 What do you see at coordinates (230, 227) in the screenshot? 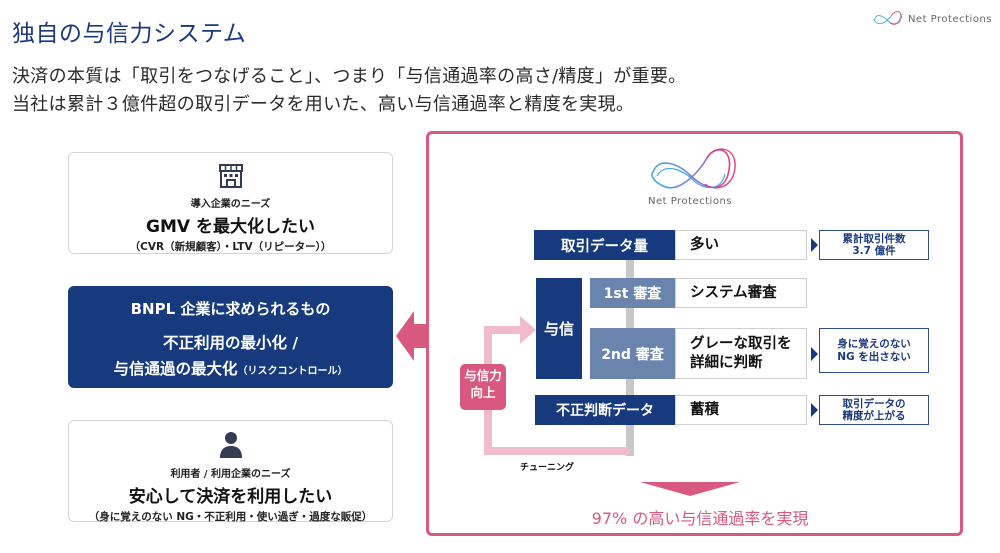
I see `merchant-needs-headline: GMV を最大化したい` at bounding box center [230, 227].